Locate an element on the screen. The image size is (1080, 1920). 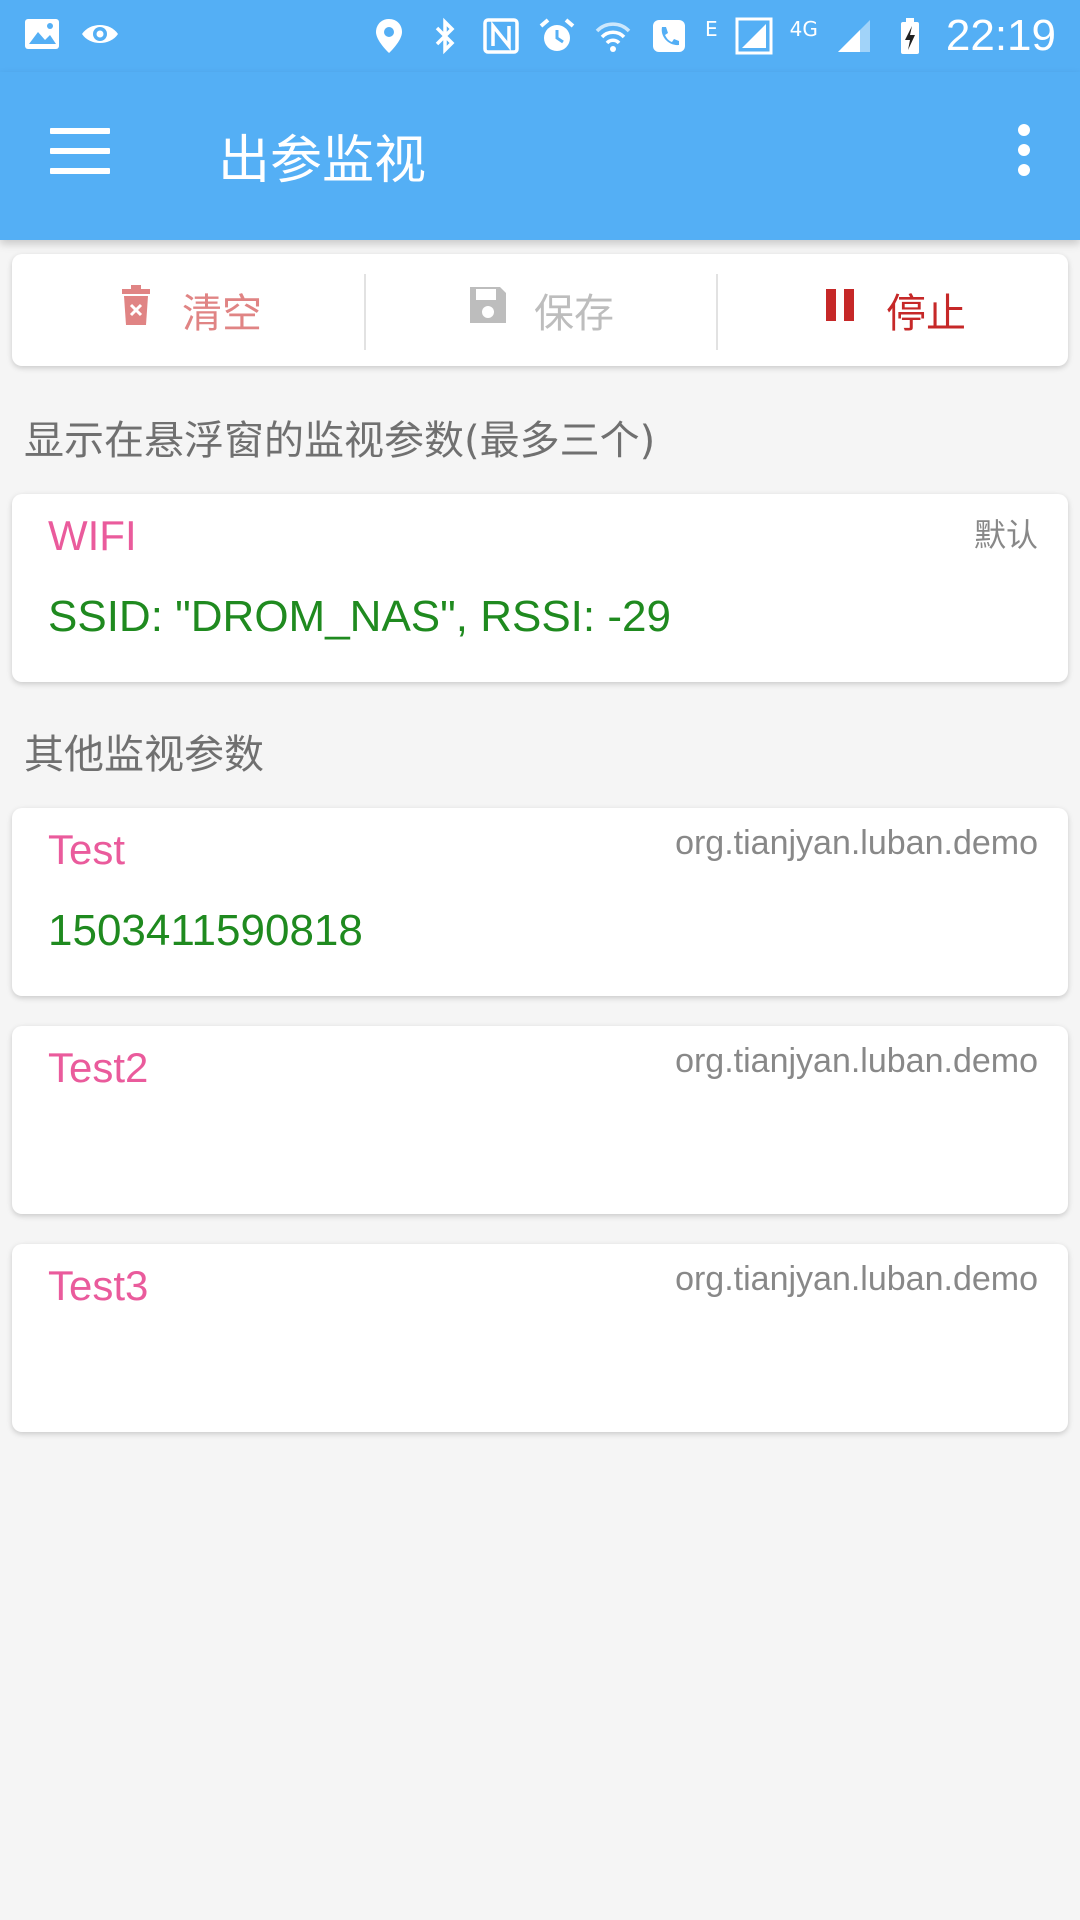
status-bar: E 4G 22:19 is located at coordinates (540, 36).